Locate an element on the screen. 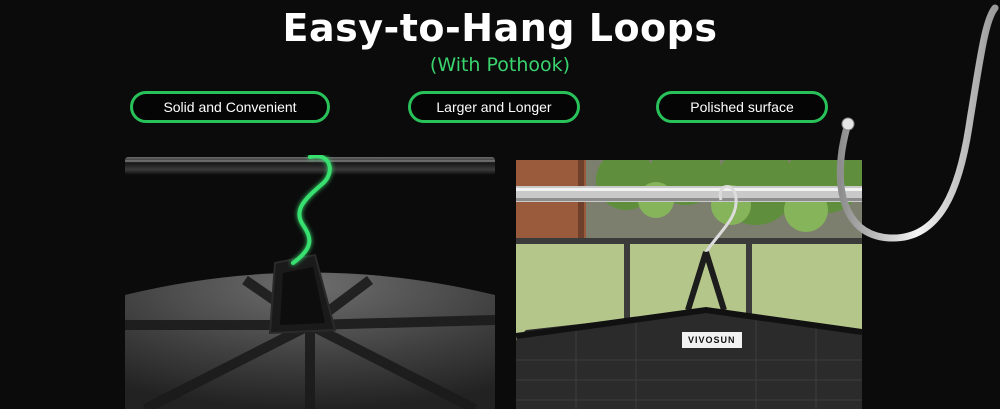 This screenshot has width=1000, height=409. feature-badge-polished: Polished surface is located at coordinates (742, 107).